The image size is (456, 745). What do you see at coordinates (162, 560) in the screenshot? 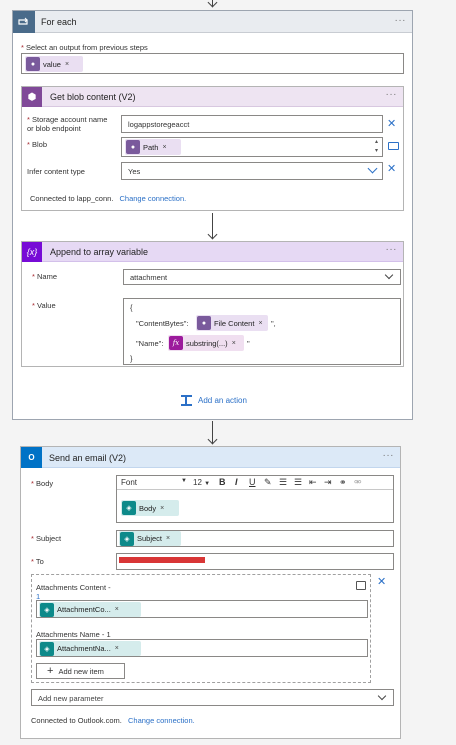
I see `redacted-email` at bounding box center [162, 560].